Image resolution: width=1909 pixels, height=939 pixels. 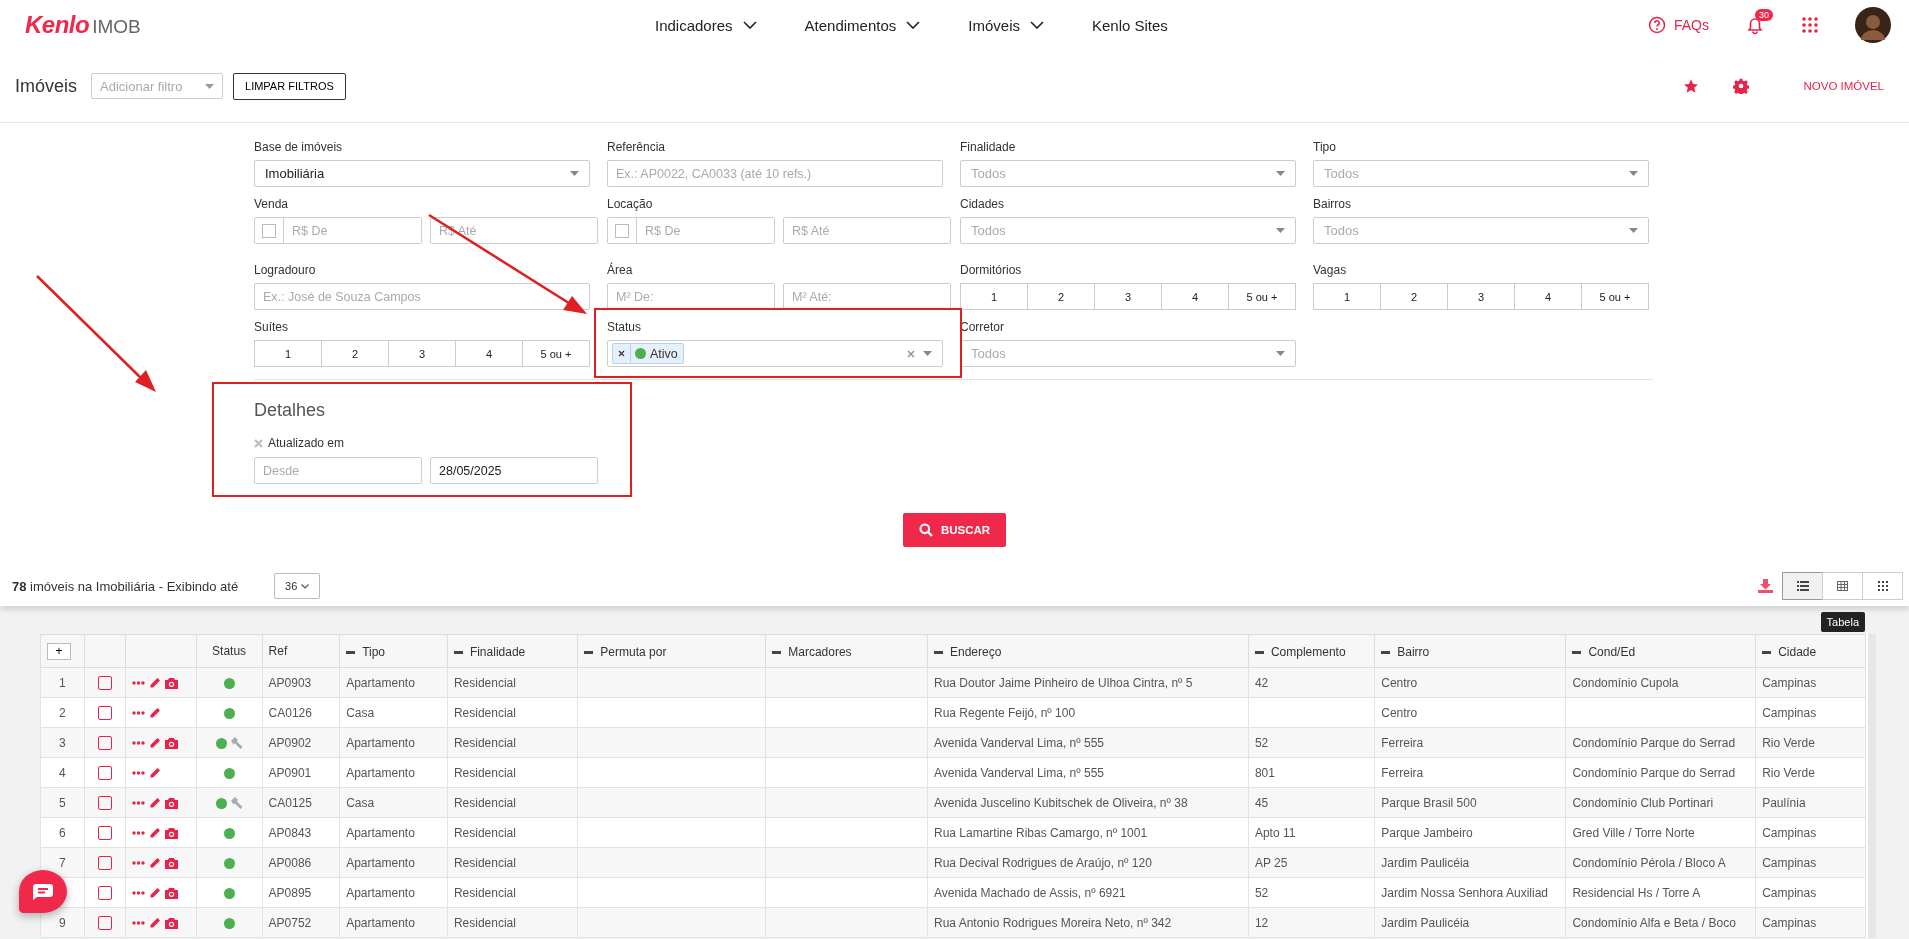 I want to click on column-header: Tipo, so click(x=374, y=652).